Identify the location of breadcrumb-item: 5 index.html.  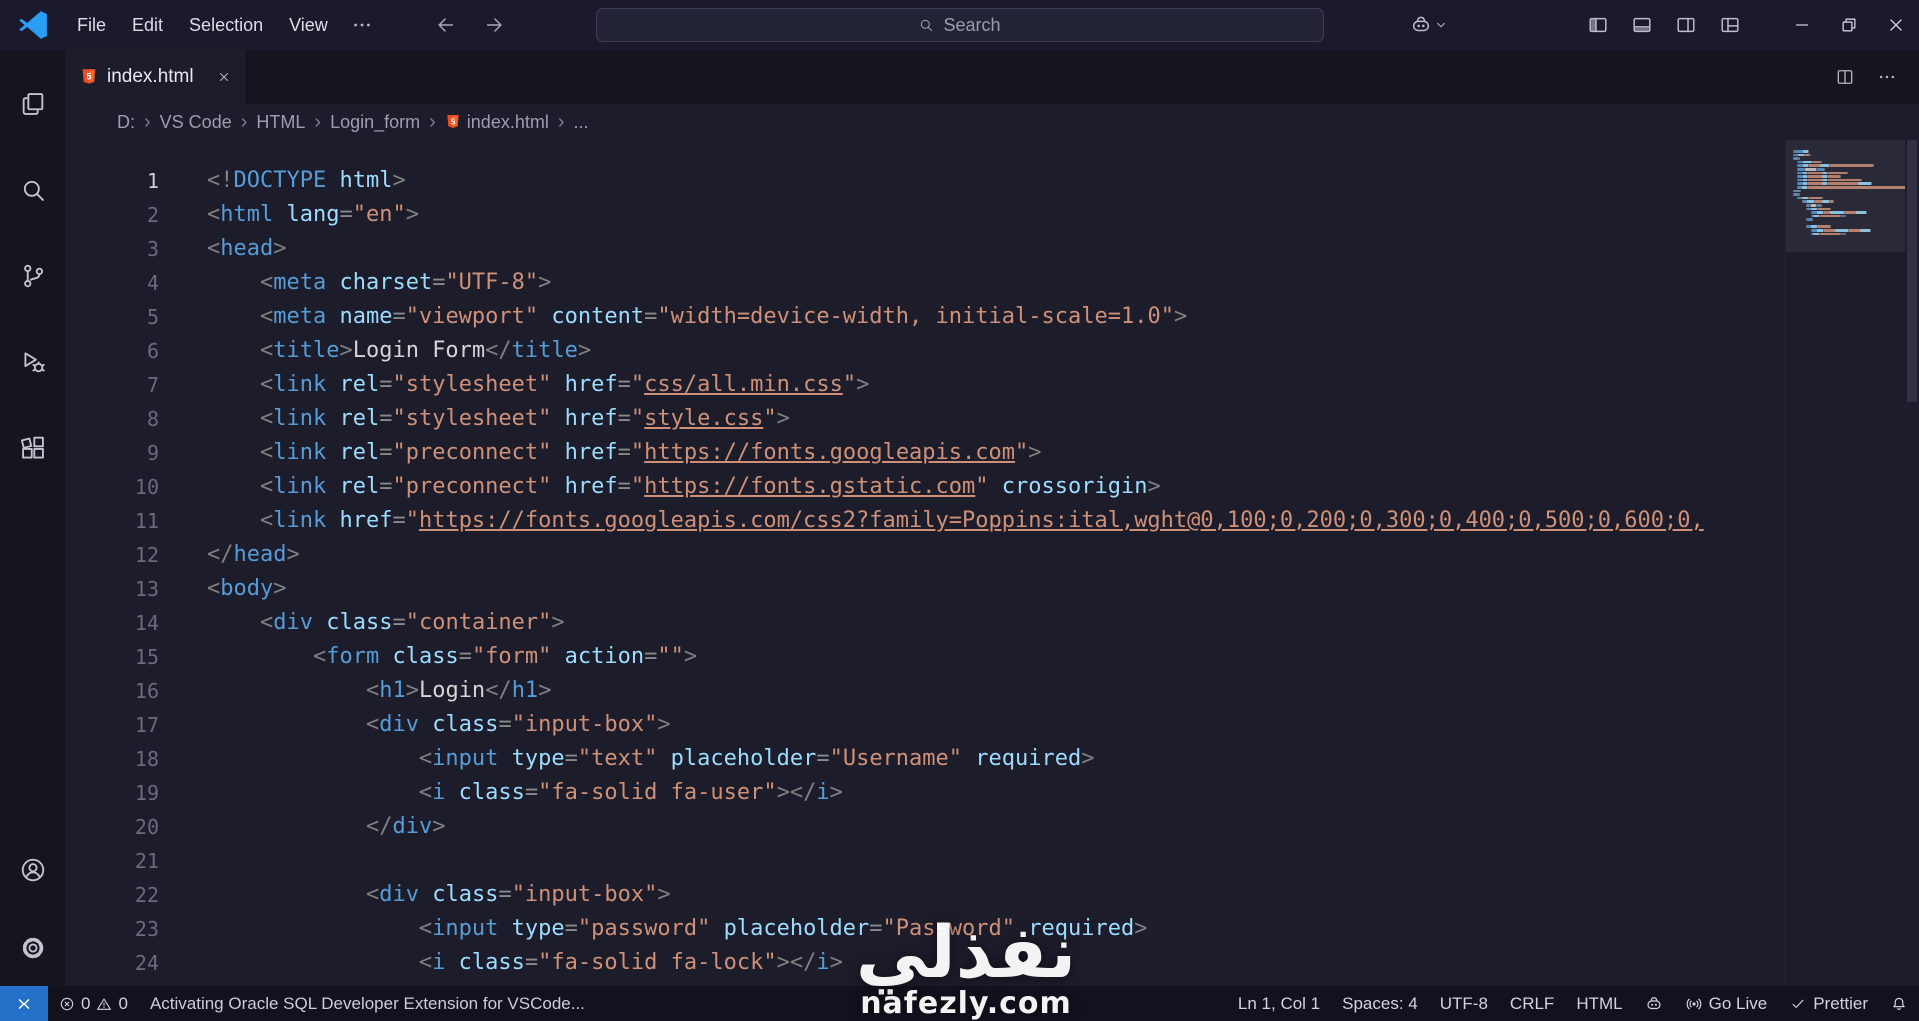
(497, 122).